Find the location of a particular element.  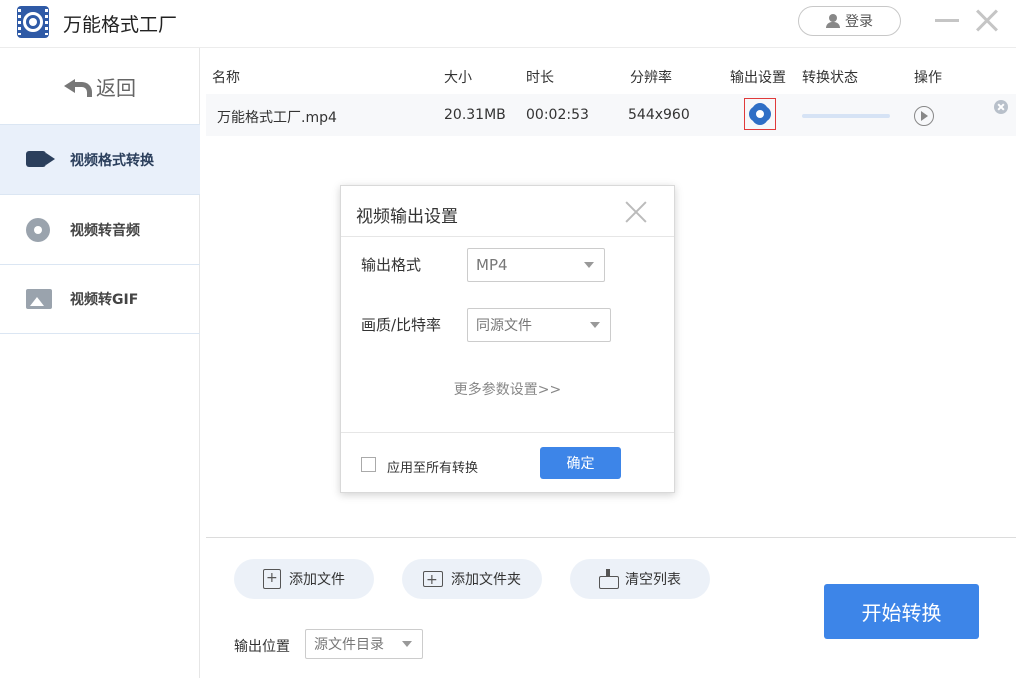

start-convert-button: 开始转换 is located at coordinates (901, 611).